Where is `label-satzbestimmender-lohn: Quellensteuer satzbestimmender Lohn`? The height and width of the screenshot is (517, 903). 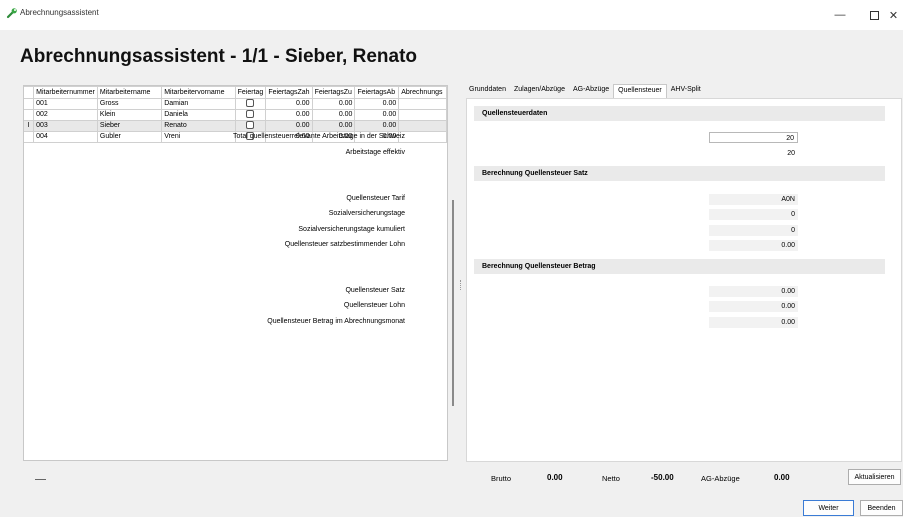
label-satzbestimmender-lohn: Quellensteuer satzbestimmender Lohn is located at coordinates (344, 244).